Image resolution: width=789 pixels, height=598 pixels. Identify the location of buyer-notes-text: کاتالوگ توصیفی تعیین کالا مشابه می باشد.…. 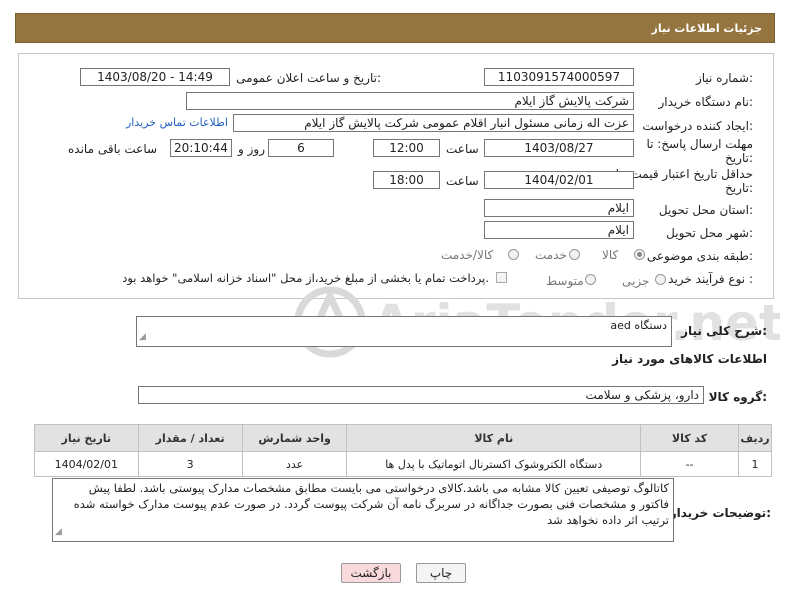
(371, 504).